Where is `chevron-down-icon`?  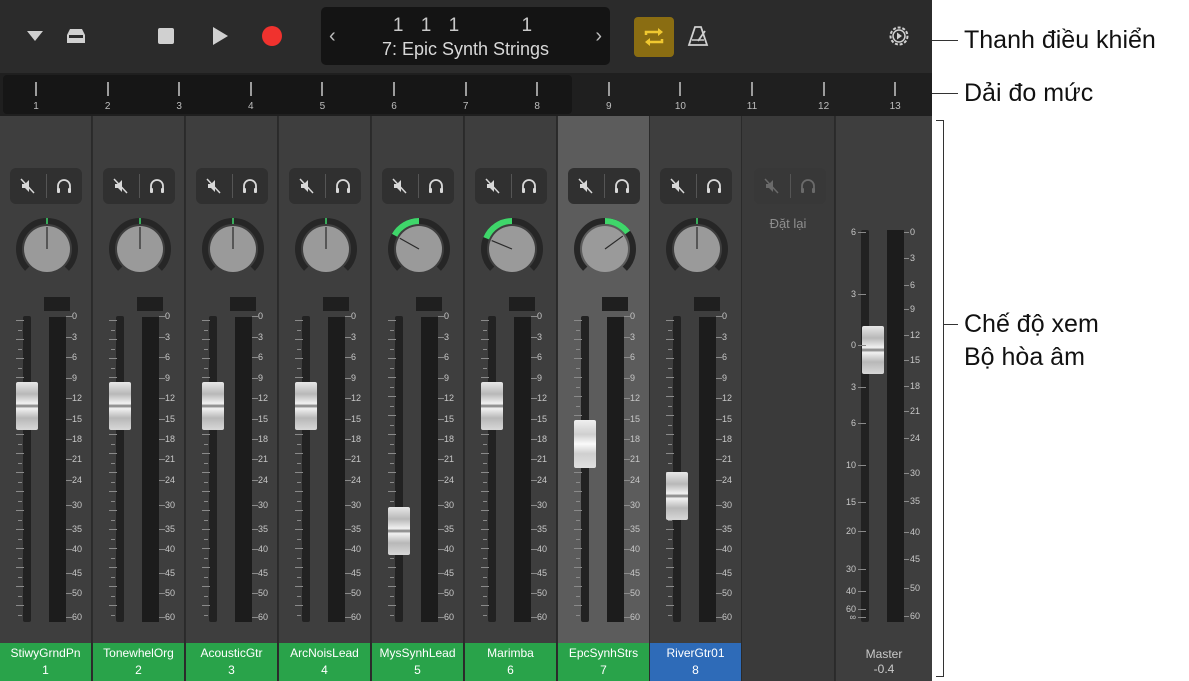 chevron-down-icon is located at coordinates (35, 36).